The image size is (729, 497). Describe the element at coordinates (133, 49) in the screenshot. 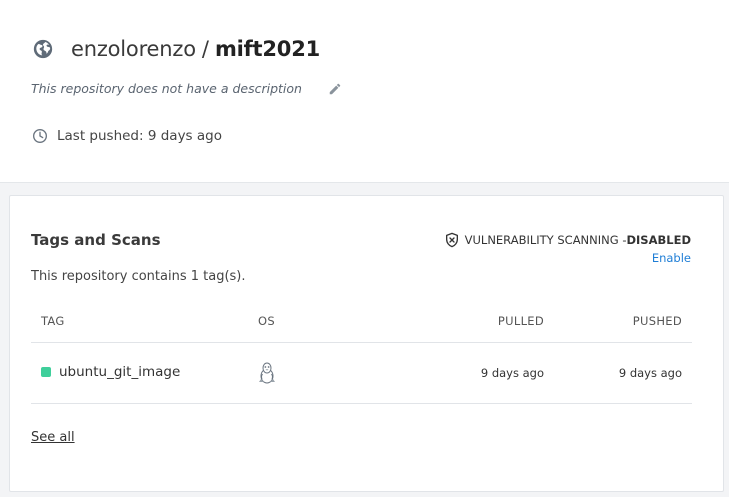

I see `repo-owner-link: enzolorenzo` at that location.